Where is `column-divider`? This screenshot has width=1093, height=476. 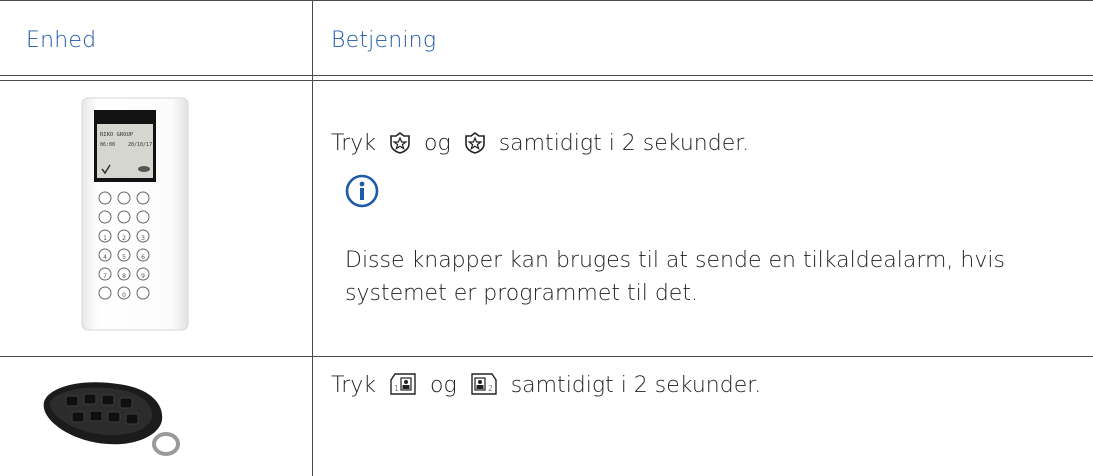 column-divider is located at coordinates (312, 238).